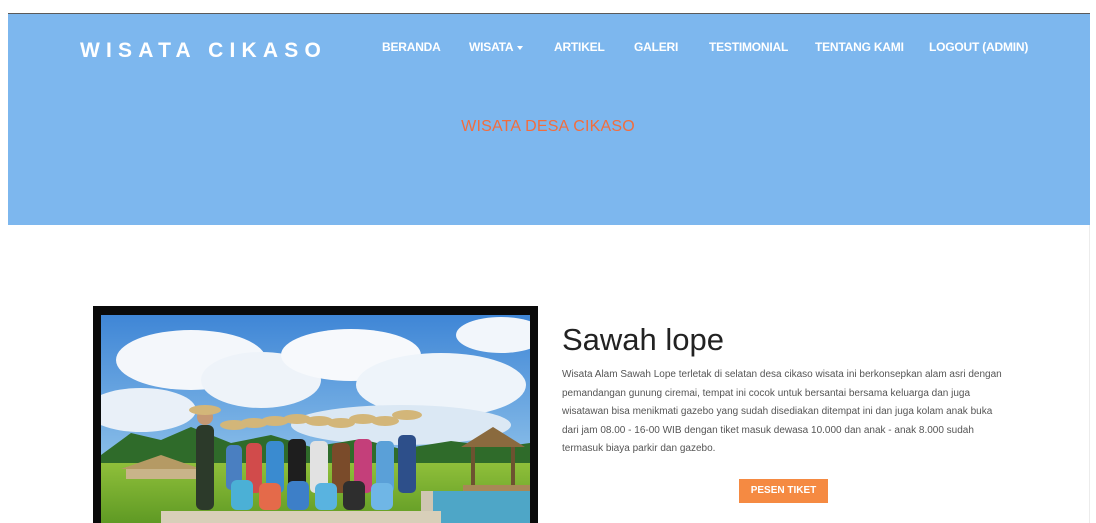  Describe the element at coordinates (643, 339) in the screenshot. I see `destination-title: Sawah lope` at that location.